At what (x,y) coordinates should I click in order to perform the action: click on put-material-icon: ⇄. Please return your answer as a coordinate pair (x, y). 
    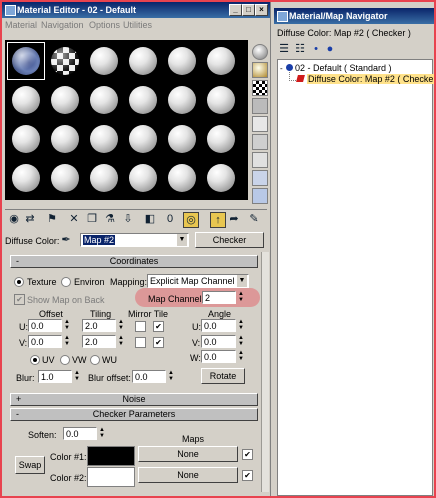
    Looking at the image, I should click on (30, 219).